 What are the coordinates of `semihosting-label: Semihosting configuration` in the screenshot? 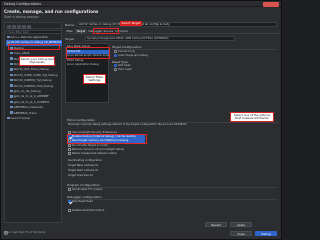 It's located at (85, 160).